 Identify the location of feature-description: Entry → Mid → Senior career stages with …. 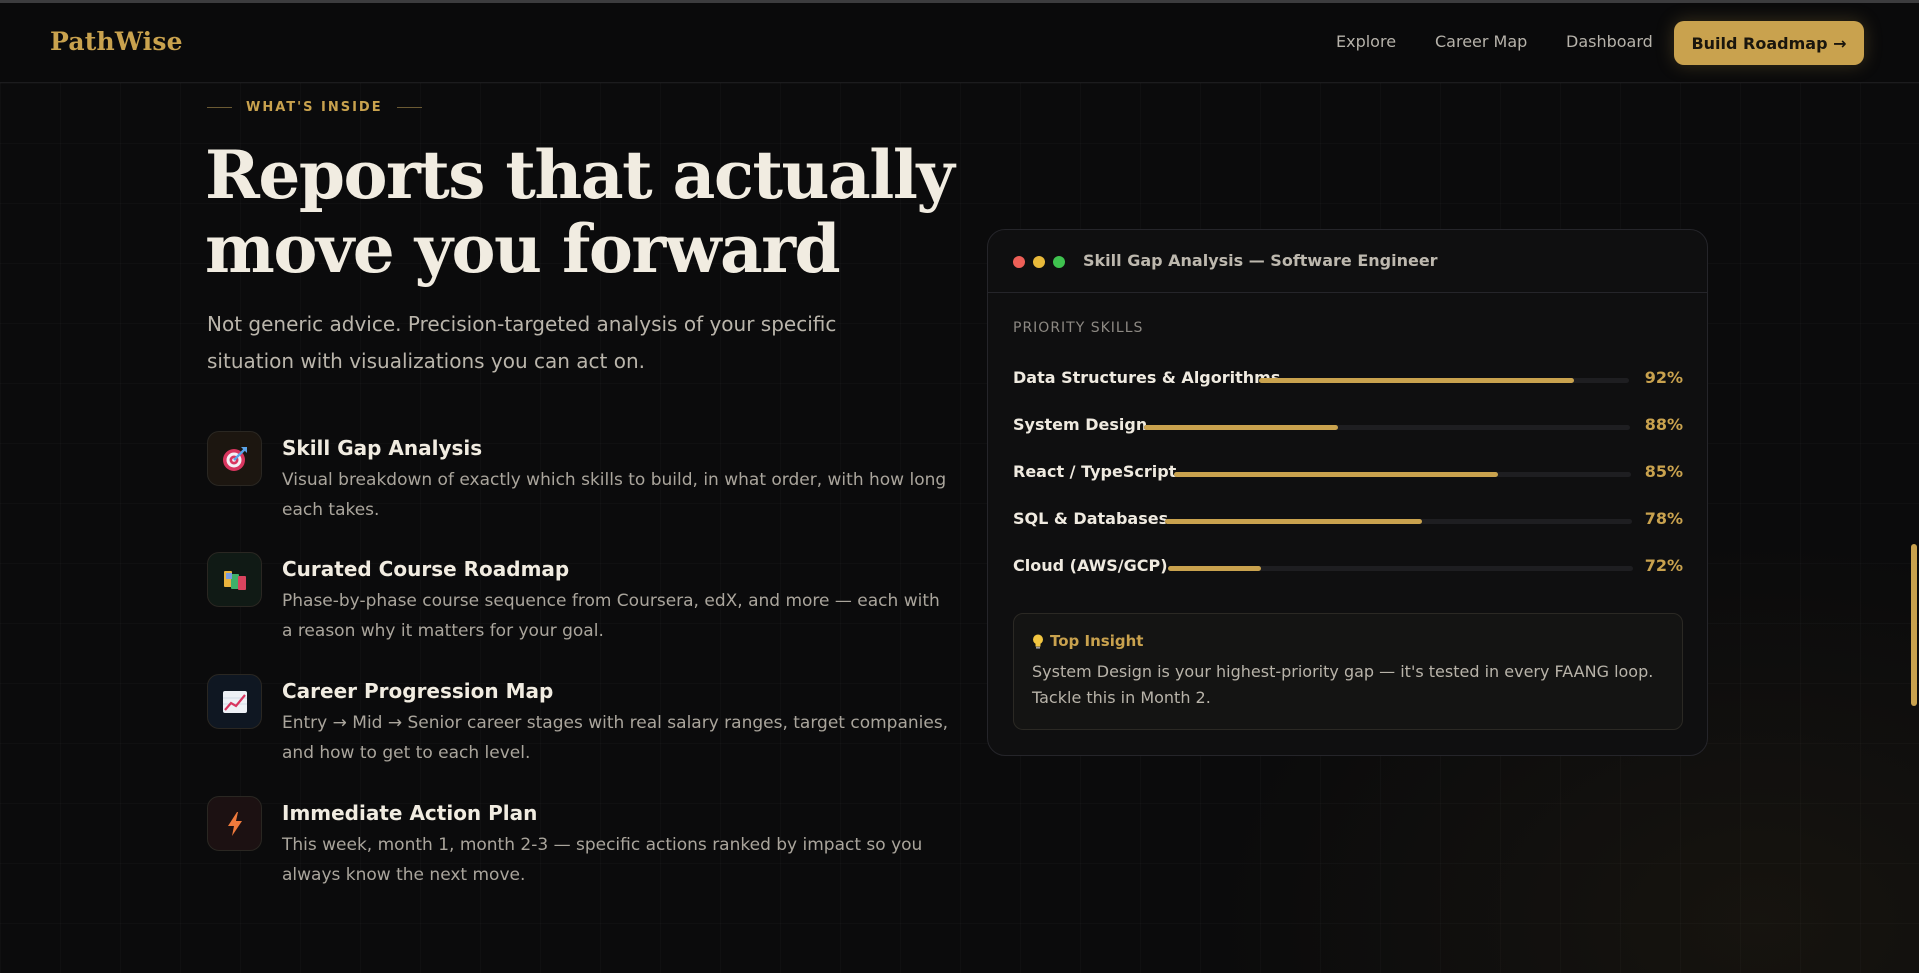
(615, 738).